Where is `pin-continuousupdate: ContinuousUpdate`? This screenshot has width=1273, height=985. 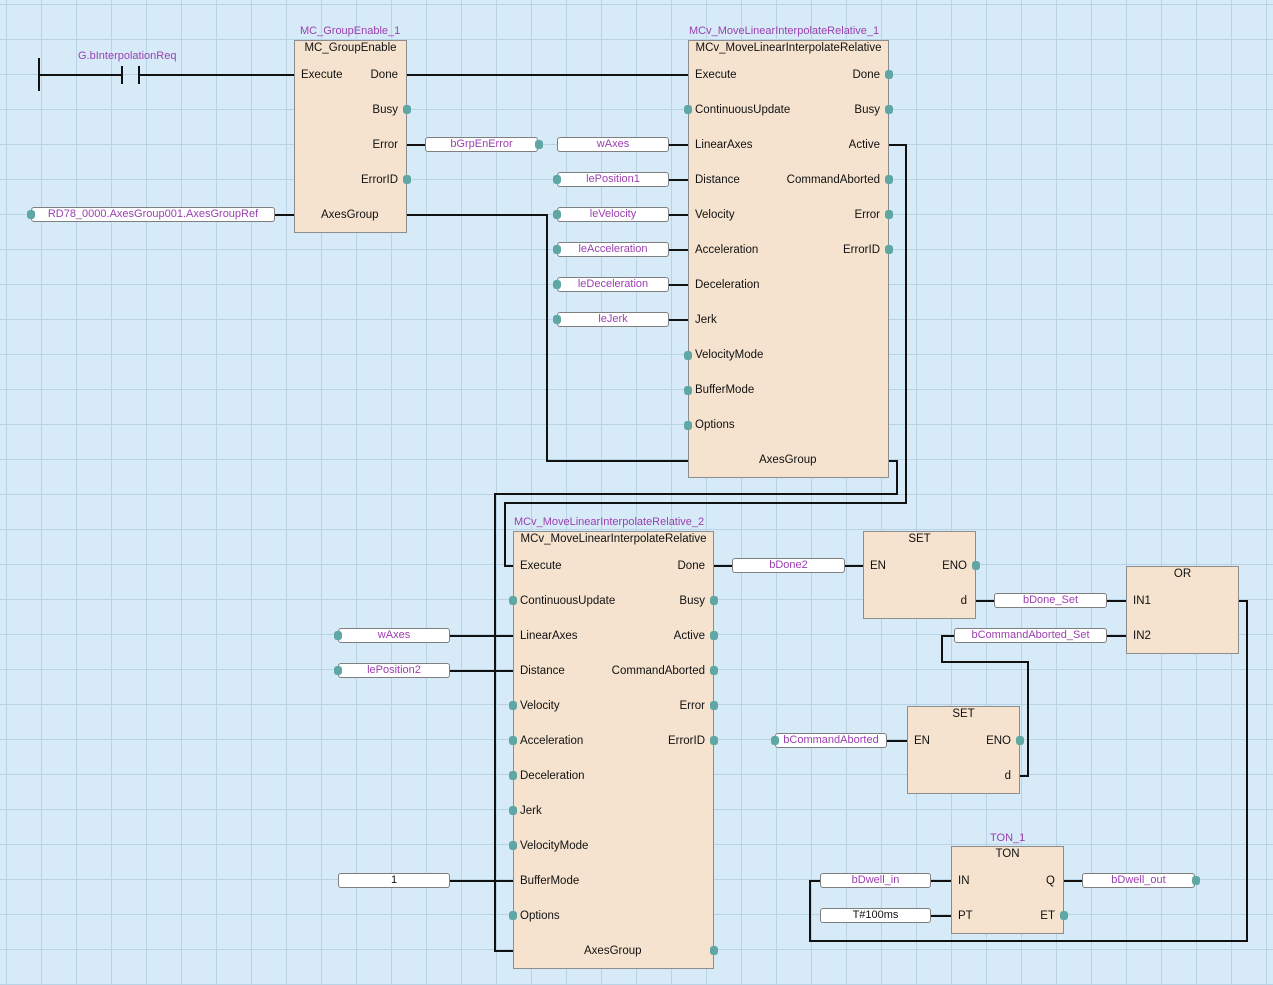 pin-continuousupdate: ContinuousUpdate is located at coordinates (743, 110).